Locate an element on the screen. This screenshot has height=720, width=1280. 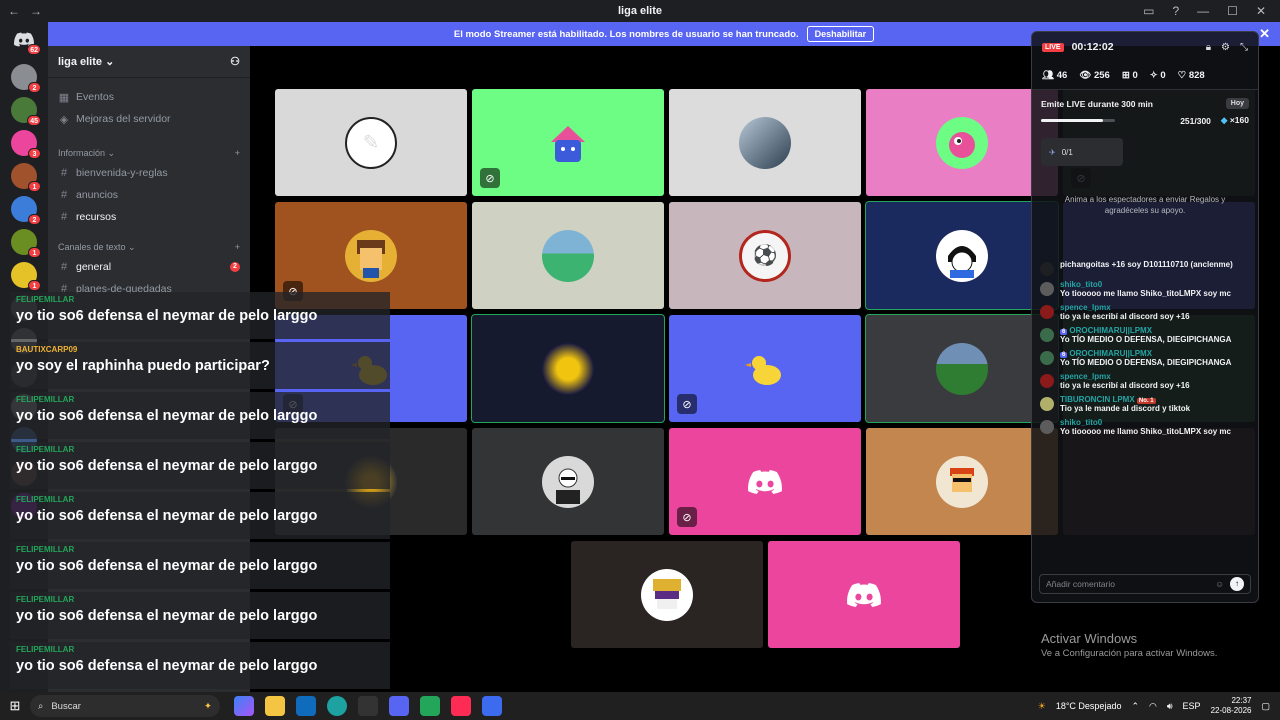
taskbar-apps is located at coordinates (368, 706).